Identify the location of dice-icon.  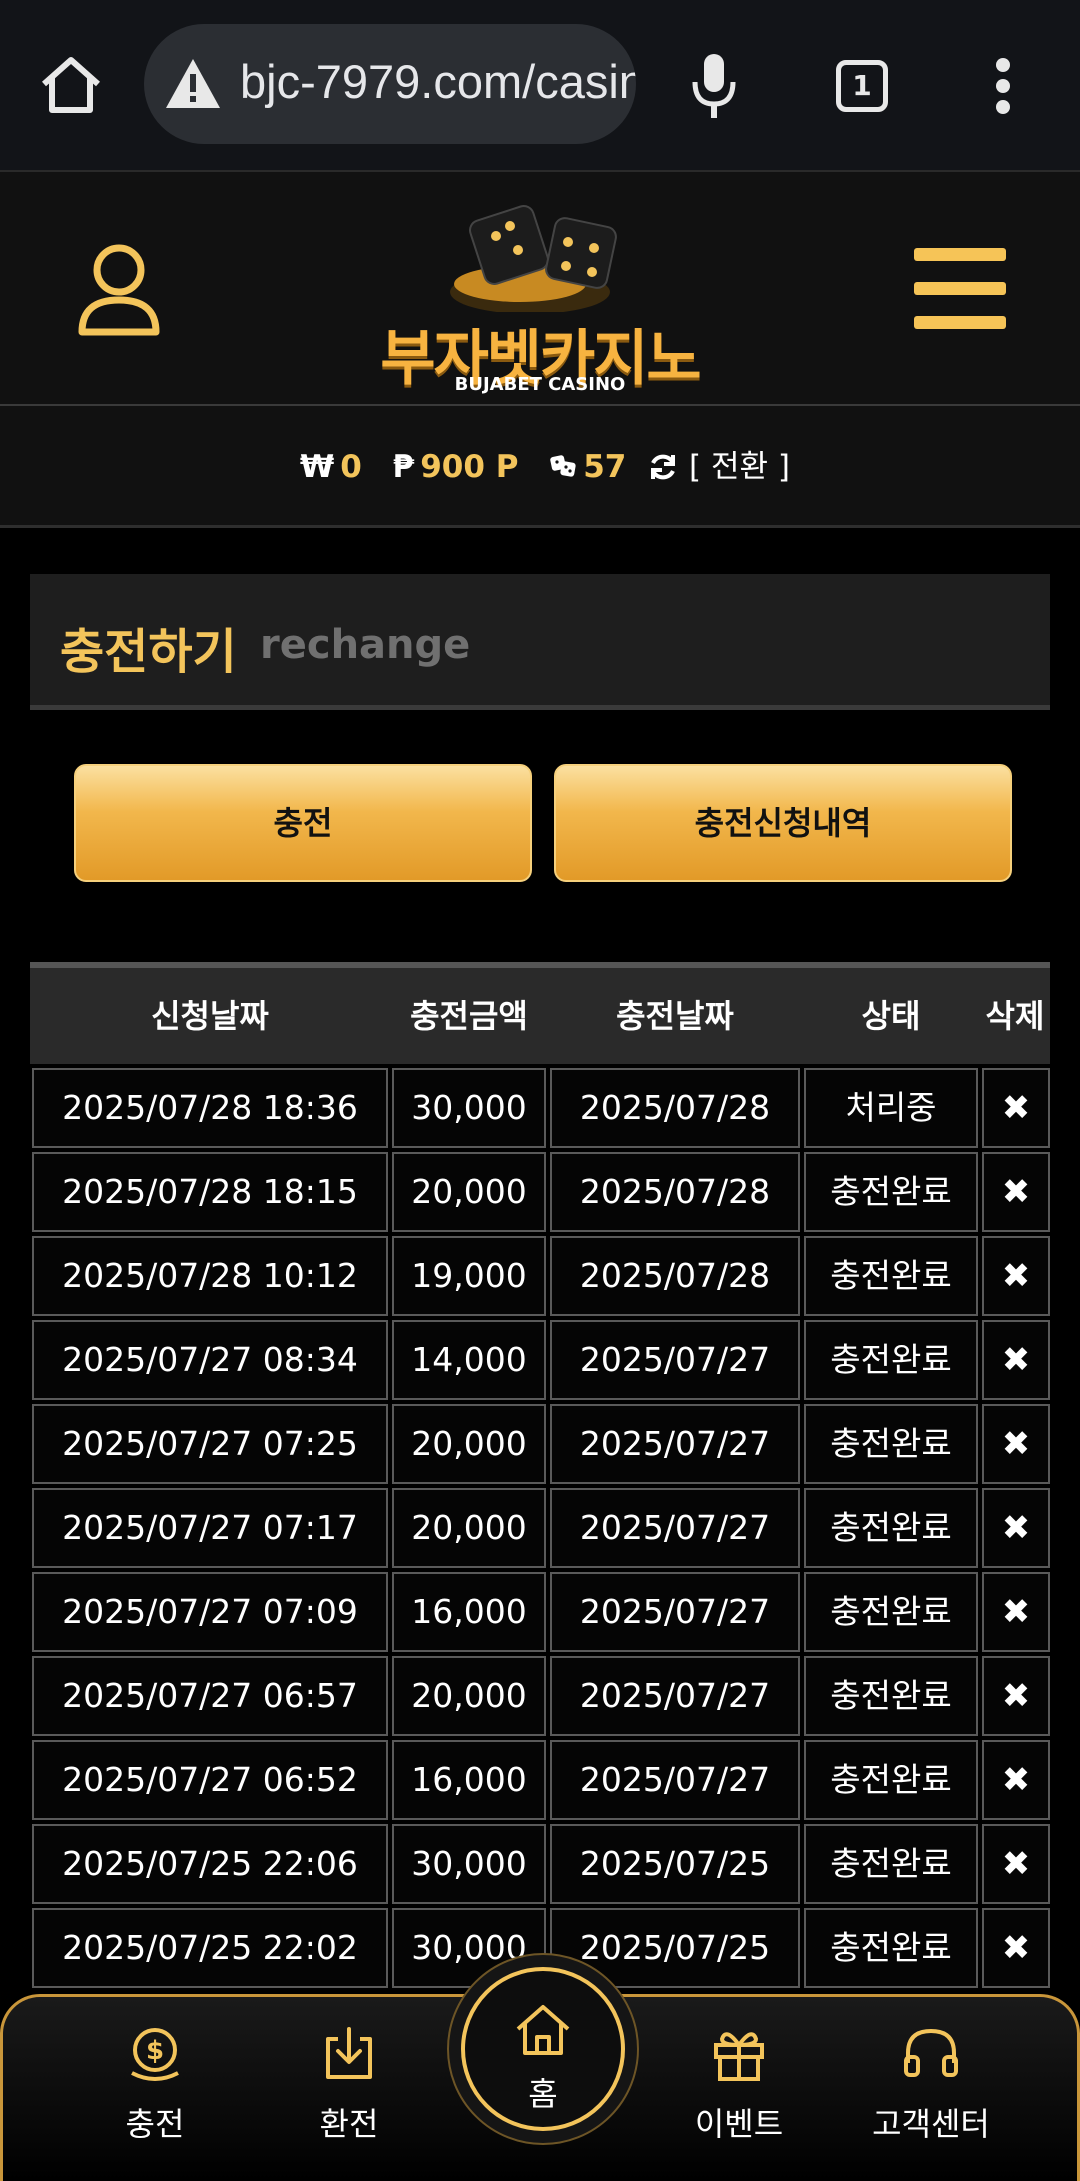
(563, 466).